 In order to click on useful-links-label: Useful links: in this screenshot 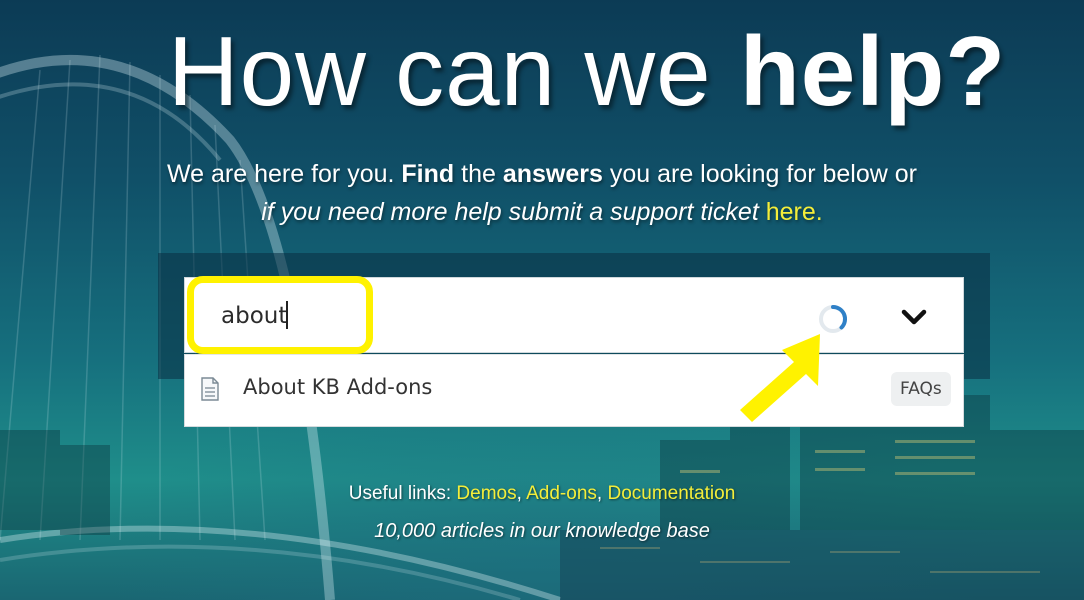, I will do `click(402, 493)`.